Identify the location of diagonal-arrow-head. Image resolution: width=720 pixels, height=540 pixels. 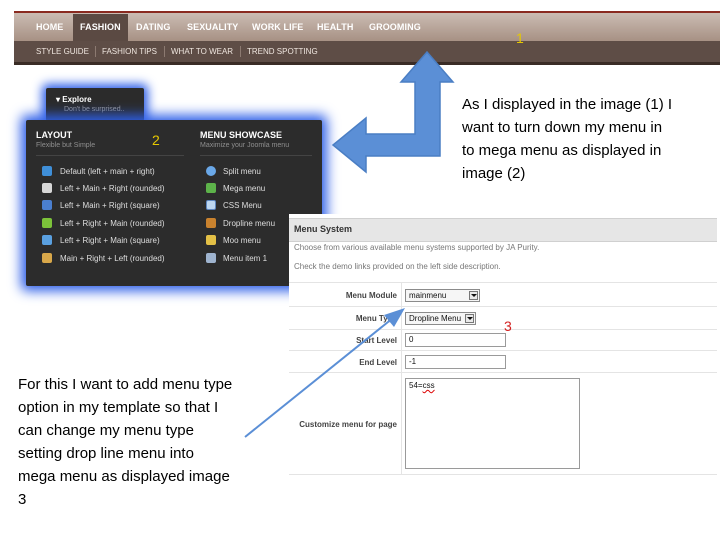
(394, 317).